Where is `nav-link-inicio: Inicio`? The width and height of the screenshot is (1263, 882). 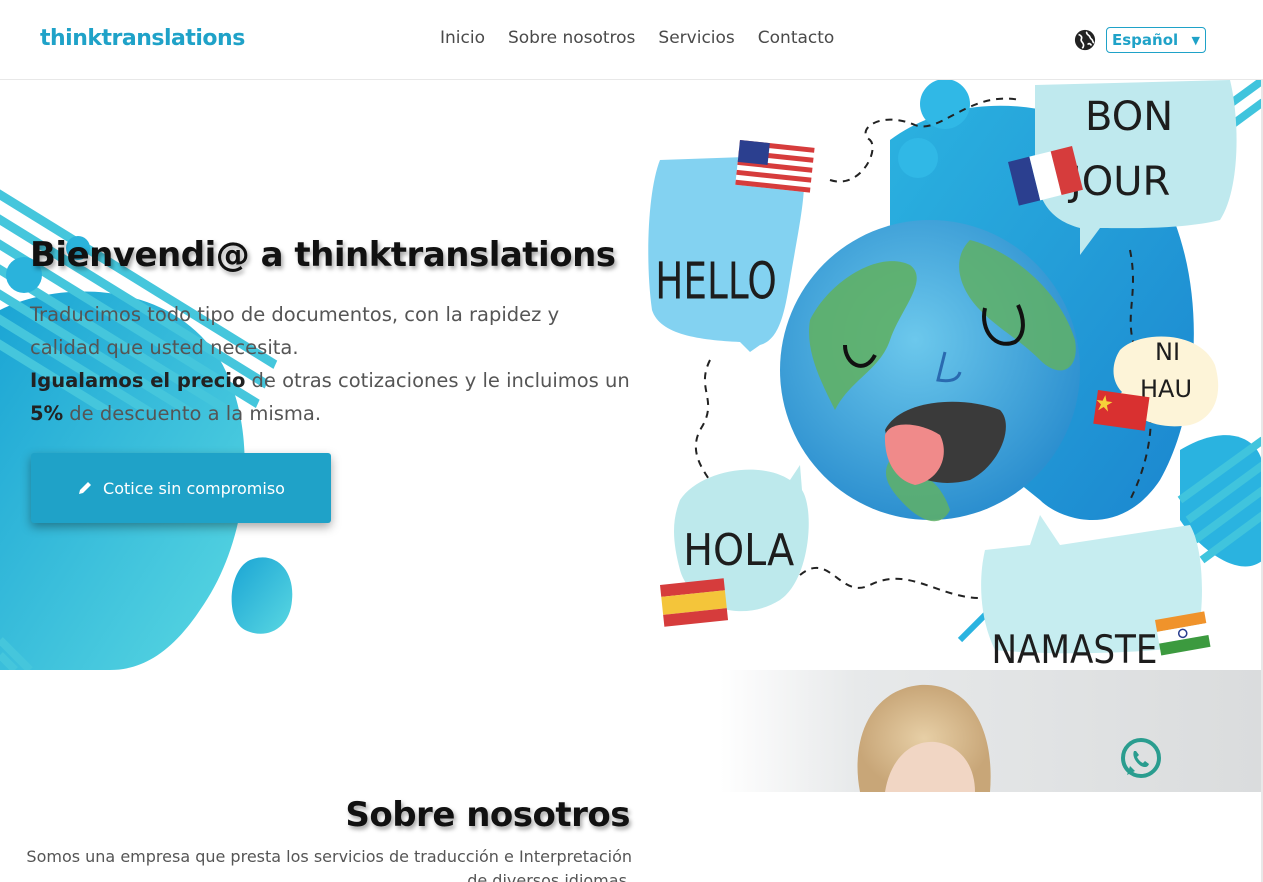
nav-link-inicio: Inicio is located at coordinates (462, 38).